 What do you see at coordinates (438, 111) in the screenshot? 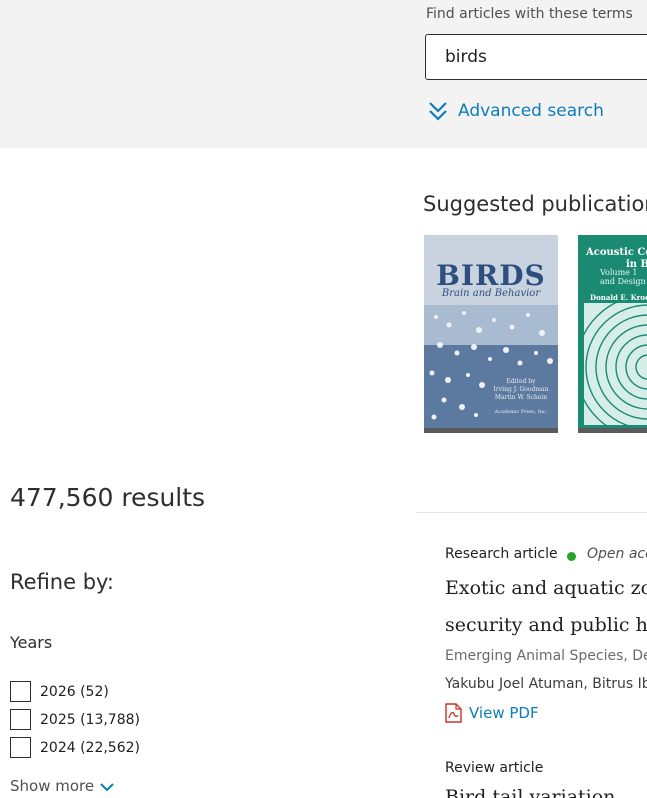
I see `double-chevron-down-icon` at bounding box center [438, 111].